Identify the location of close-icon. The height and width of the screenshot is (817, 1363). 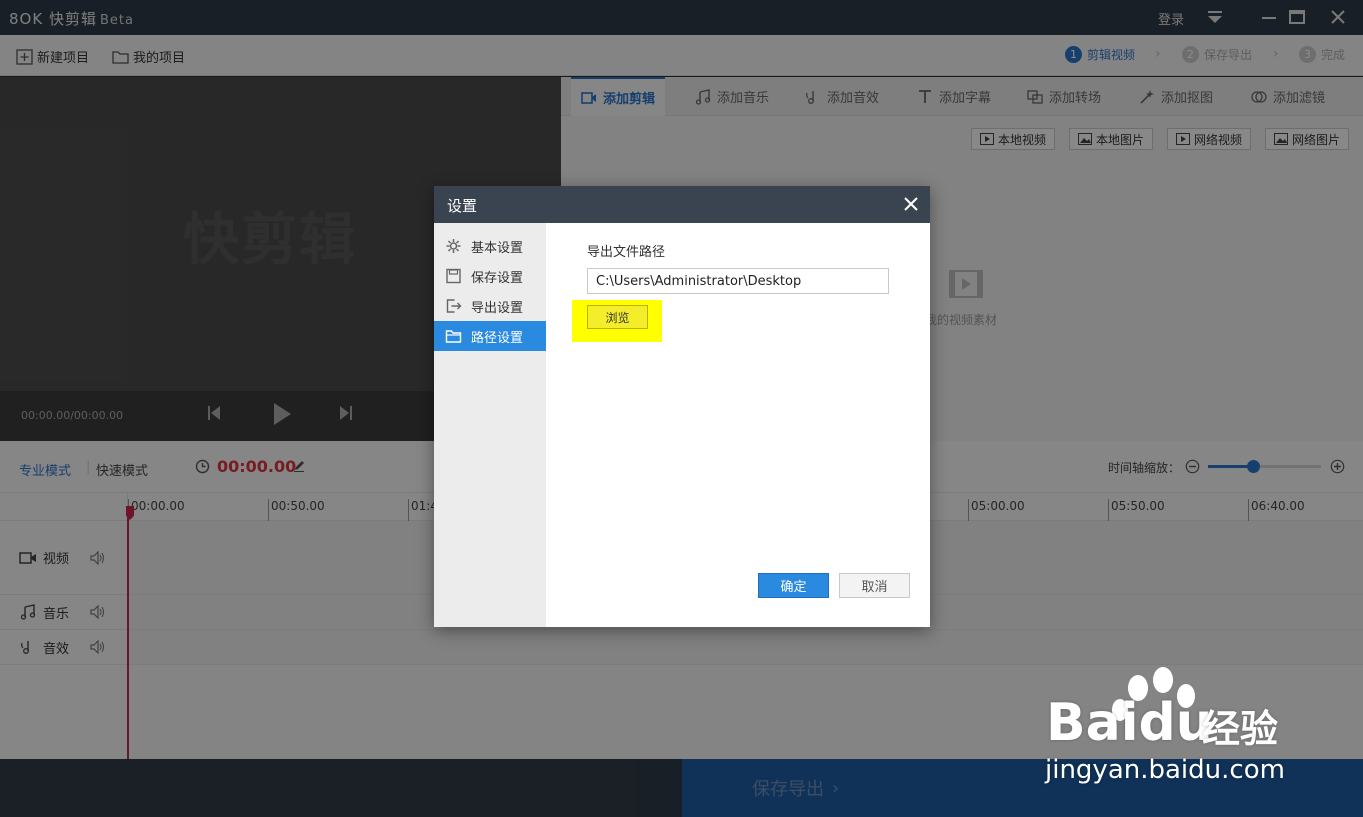
(911, 204).